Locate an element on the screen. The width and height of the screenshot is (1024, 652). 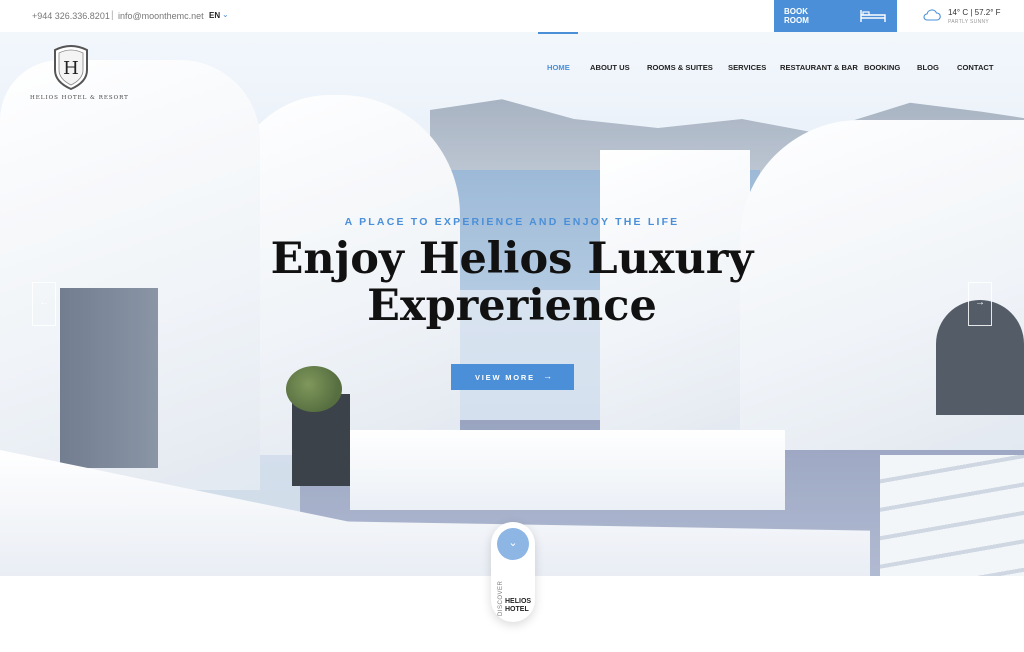
partly-sunny-icon is located at coordinates (932, 15).